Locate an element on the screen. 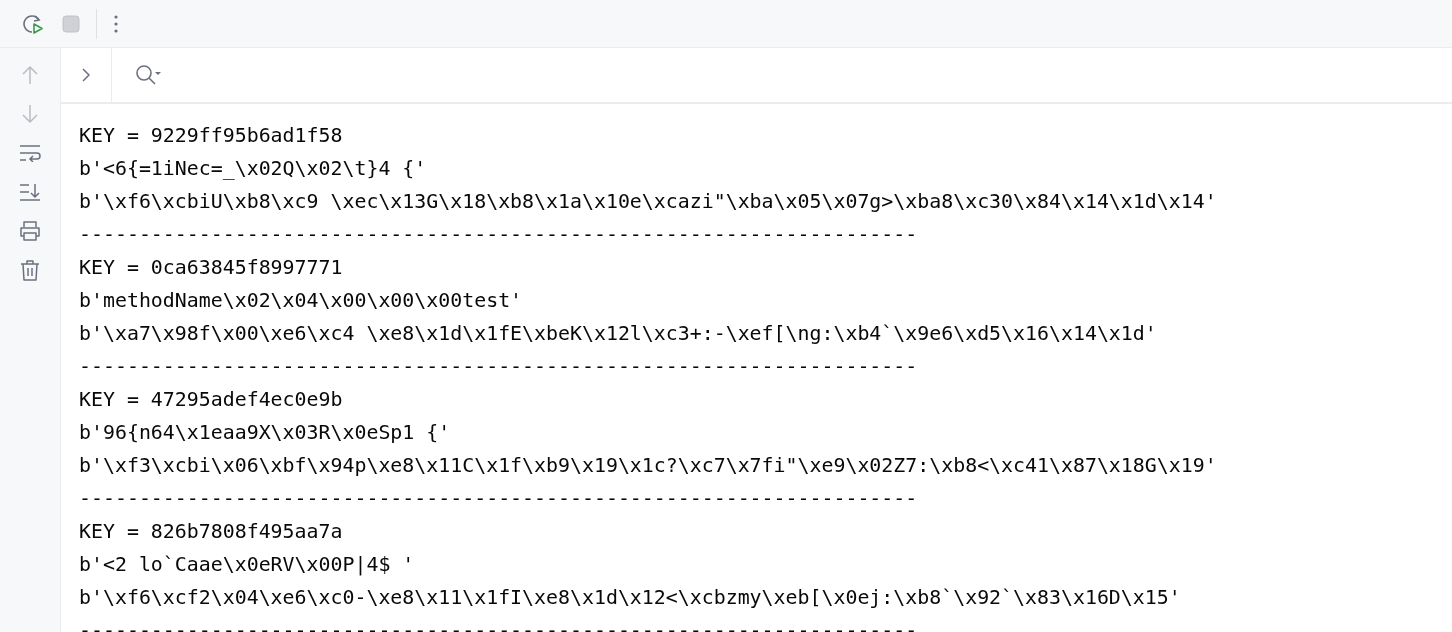  console-line: KEY = 9229ff95b6ad1f58 is located at coordinates (211, 136).